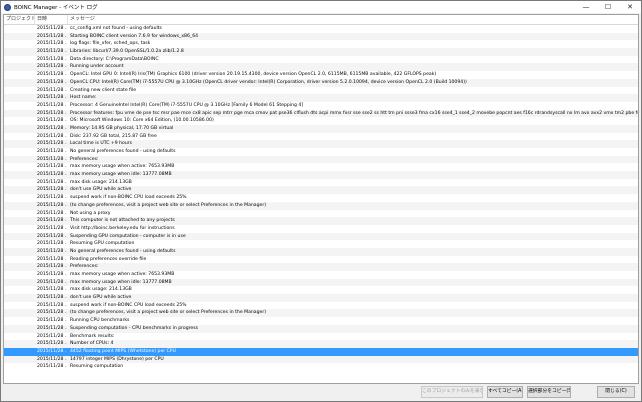 Image resolution: width=642 pixels, height=402 pixels. What do you see at coordinates (321, 337) in the screenshot?
I see `log-row: 2015/11/28 ... Benchmark results:` at bounding box center [321, 337].